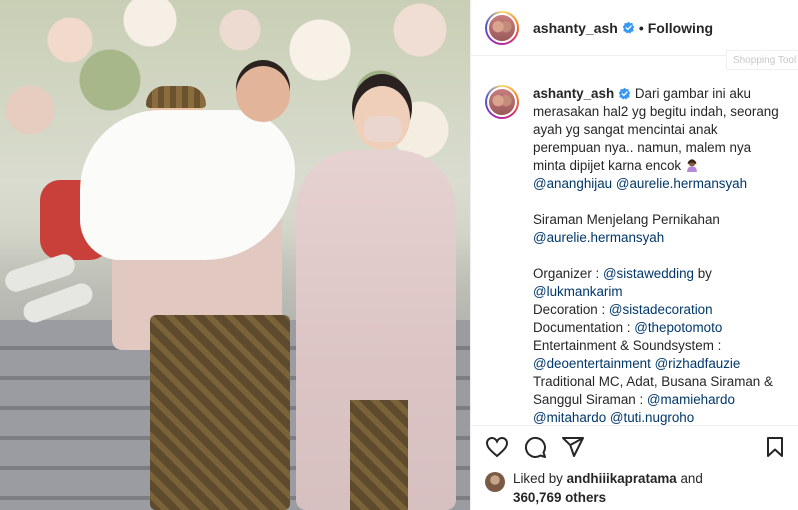  Describe the element at coordinates (263, 94) in the screenshot. I see `bride-head` at that location.